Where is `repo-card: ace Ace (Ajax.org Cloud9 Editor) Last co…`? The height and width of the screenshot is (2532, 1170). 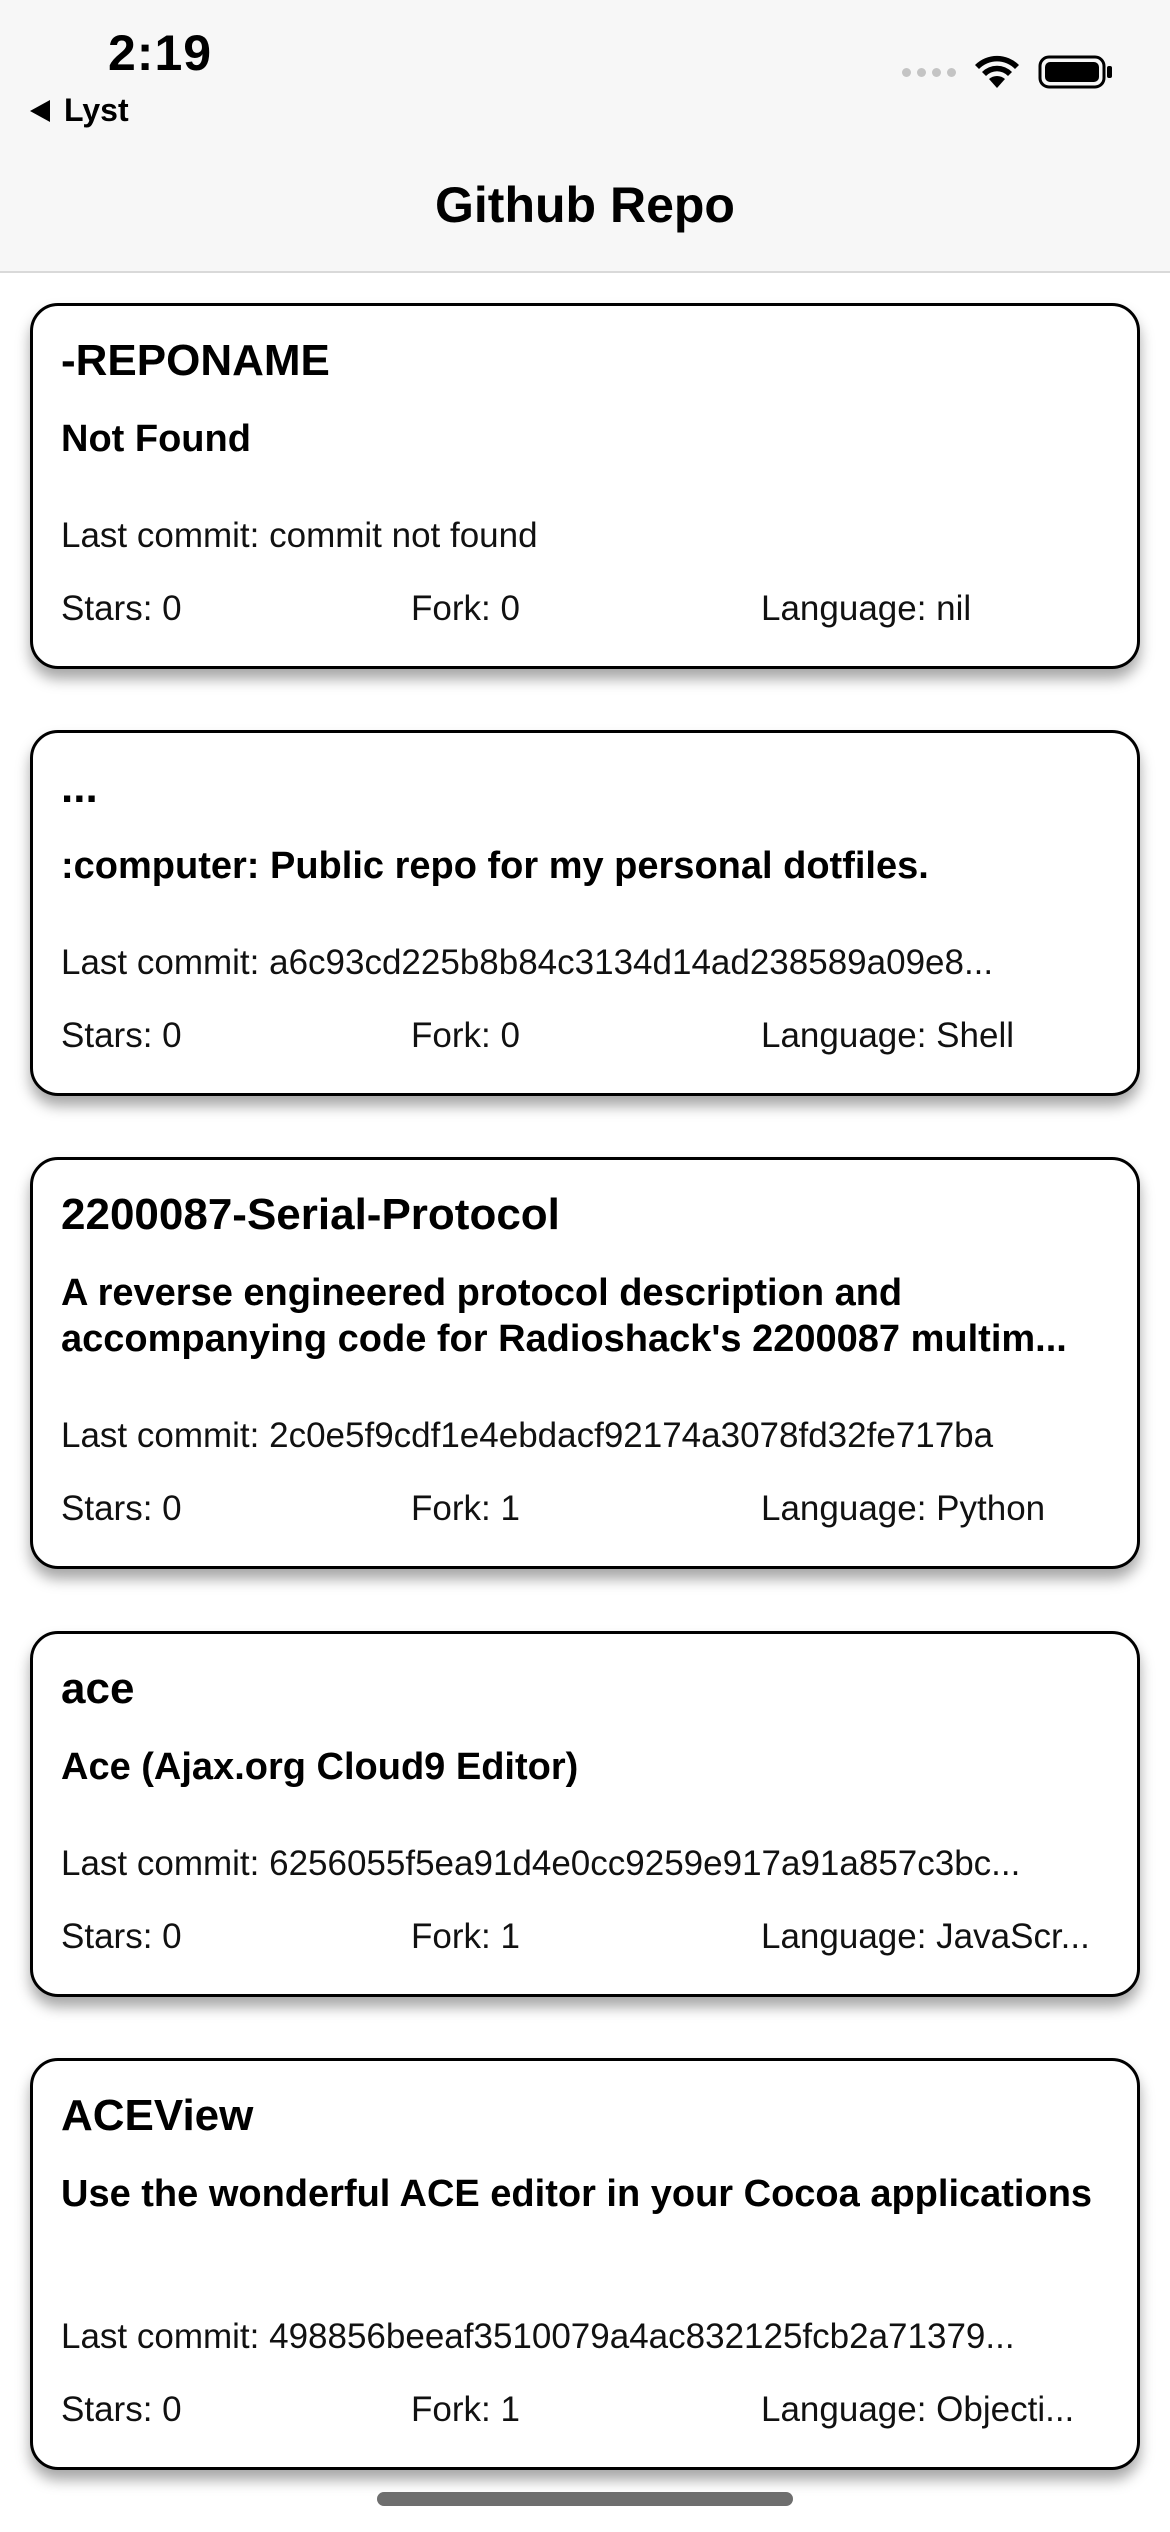 repo-card: ace Ace (Ajax.org Cloud9 Editor) Last co… is located at coordinates (585, 1814).